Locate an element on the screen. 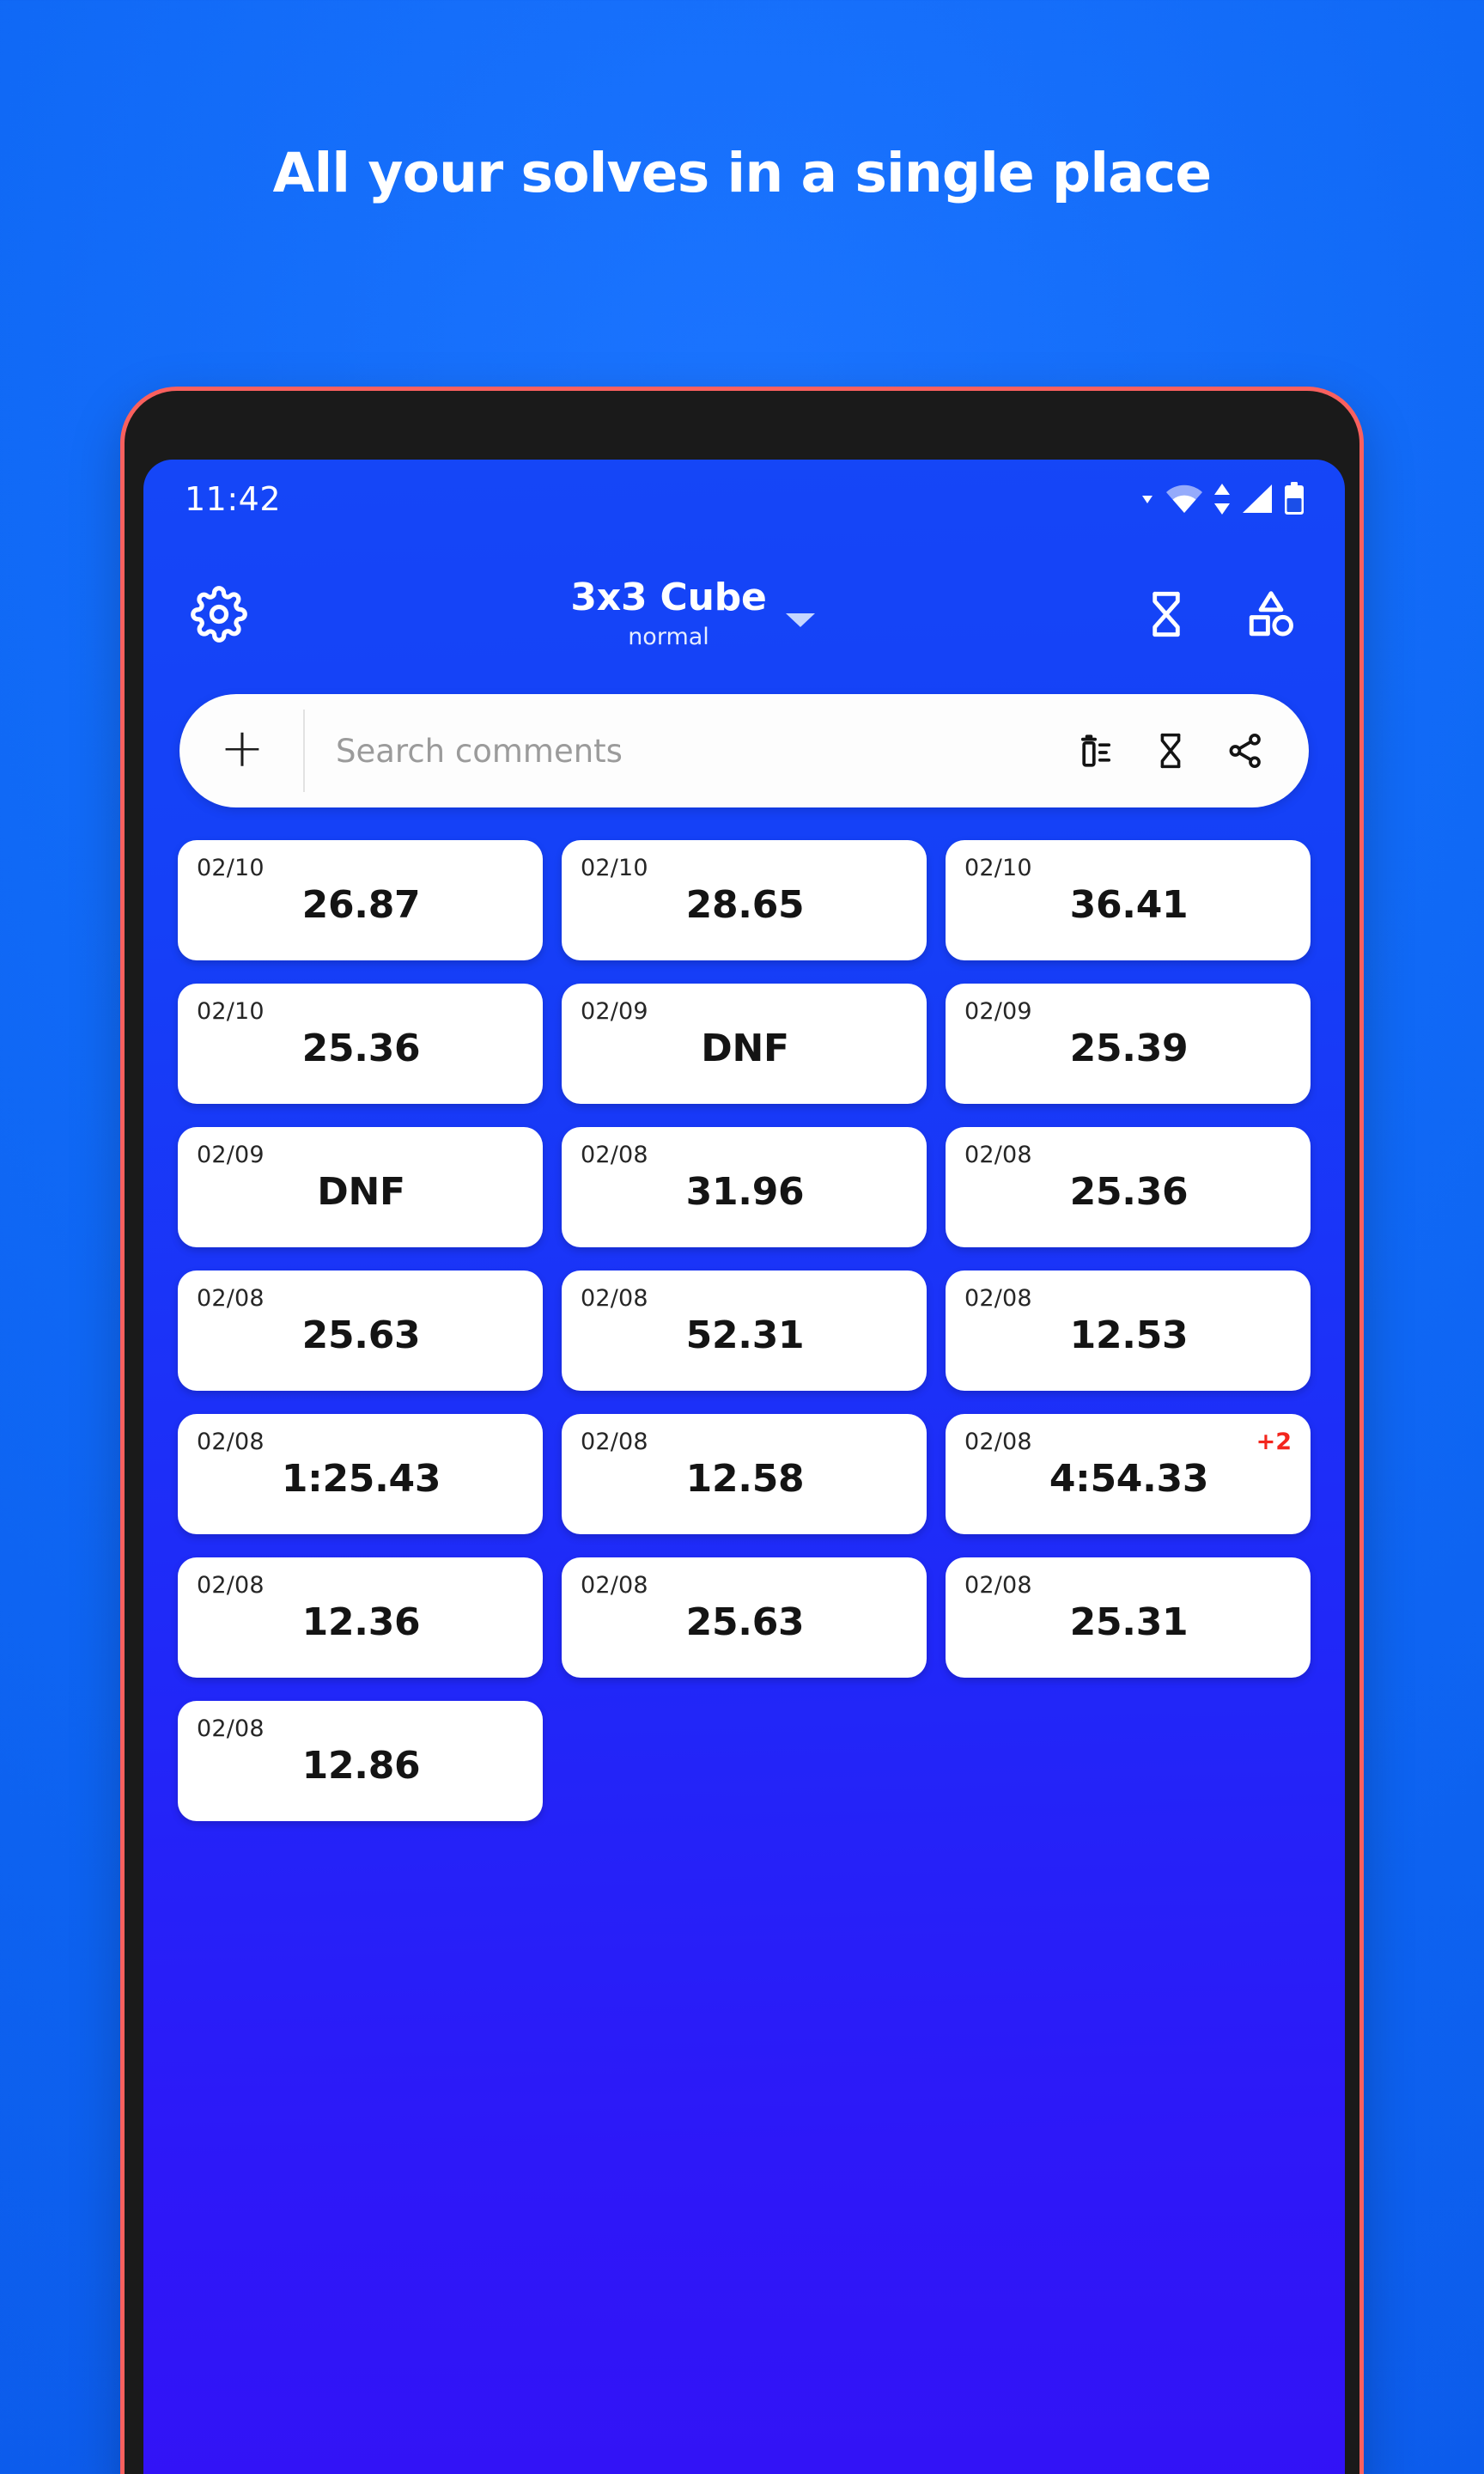 This screenshot has width=1484, height=2474. plus-icon: + is located at coordinates (242, 747).